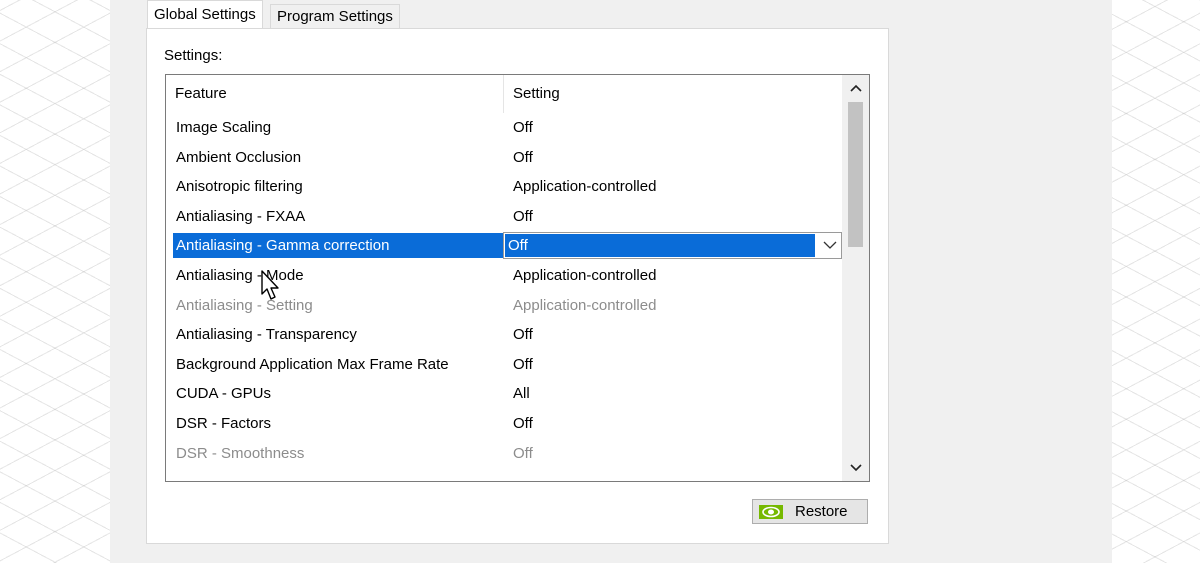 The height and width of the screenshot is (563, 1200). Describe the element at coordinates (335, 94) in the screenshot. I see `column-header-feature: Feature` at that location.